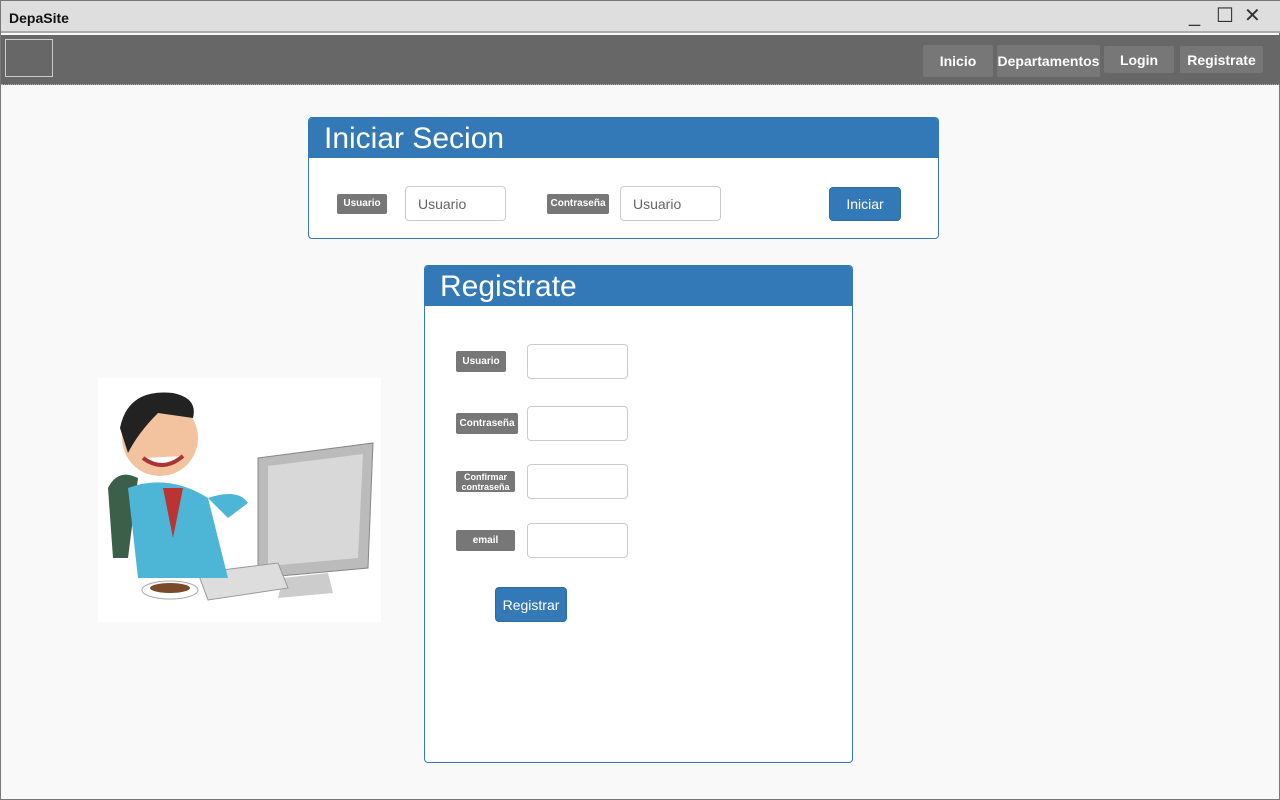 This screenshot has width=1280, height=800. I want to click on minimize-icon: _, so click(1194, 16).